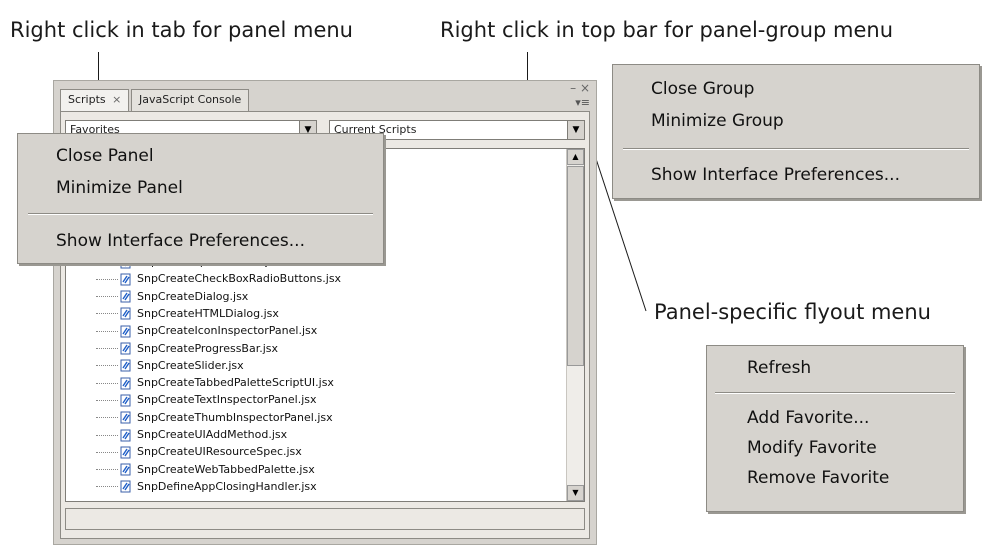 The image size is (984, 549). I want to click on scroll-up-button: ▲, so click(575, 157).